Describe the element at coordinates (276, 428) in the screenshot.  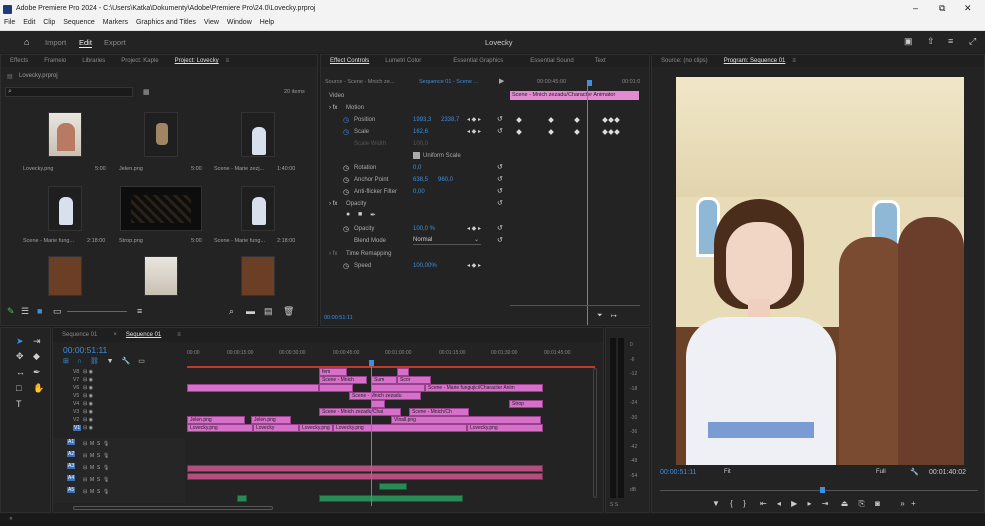
I see `clip: Lovecky` at that location.